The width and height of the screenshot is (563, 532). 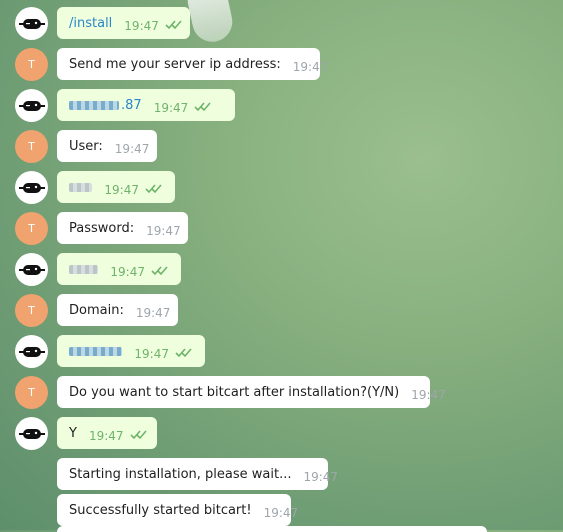 I want to click on message-text: Password:, so click(x=102, y=228).